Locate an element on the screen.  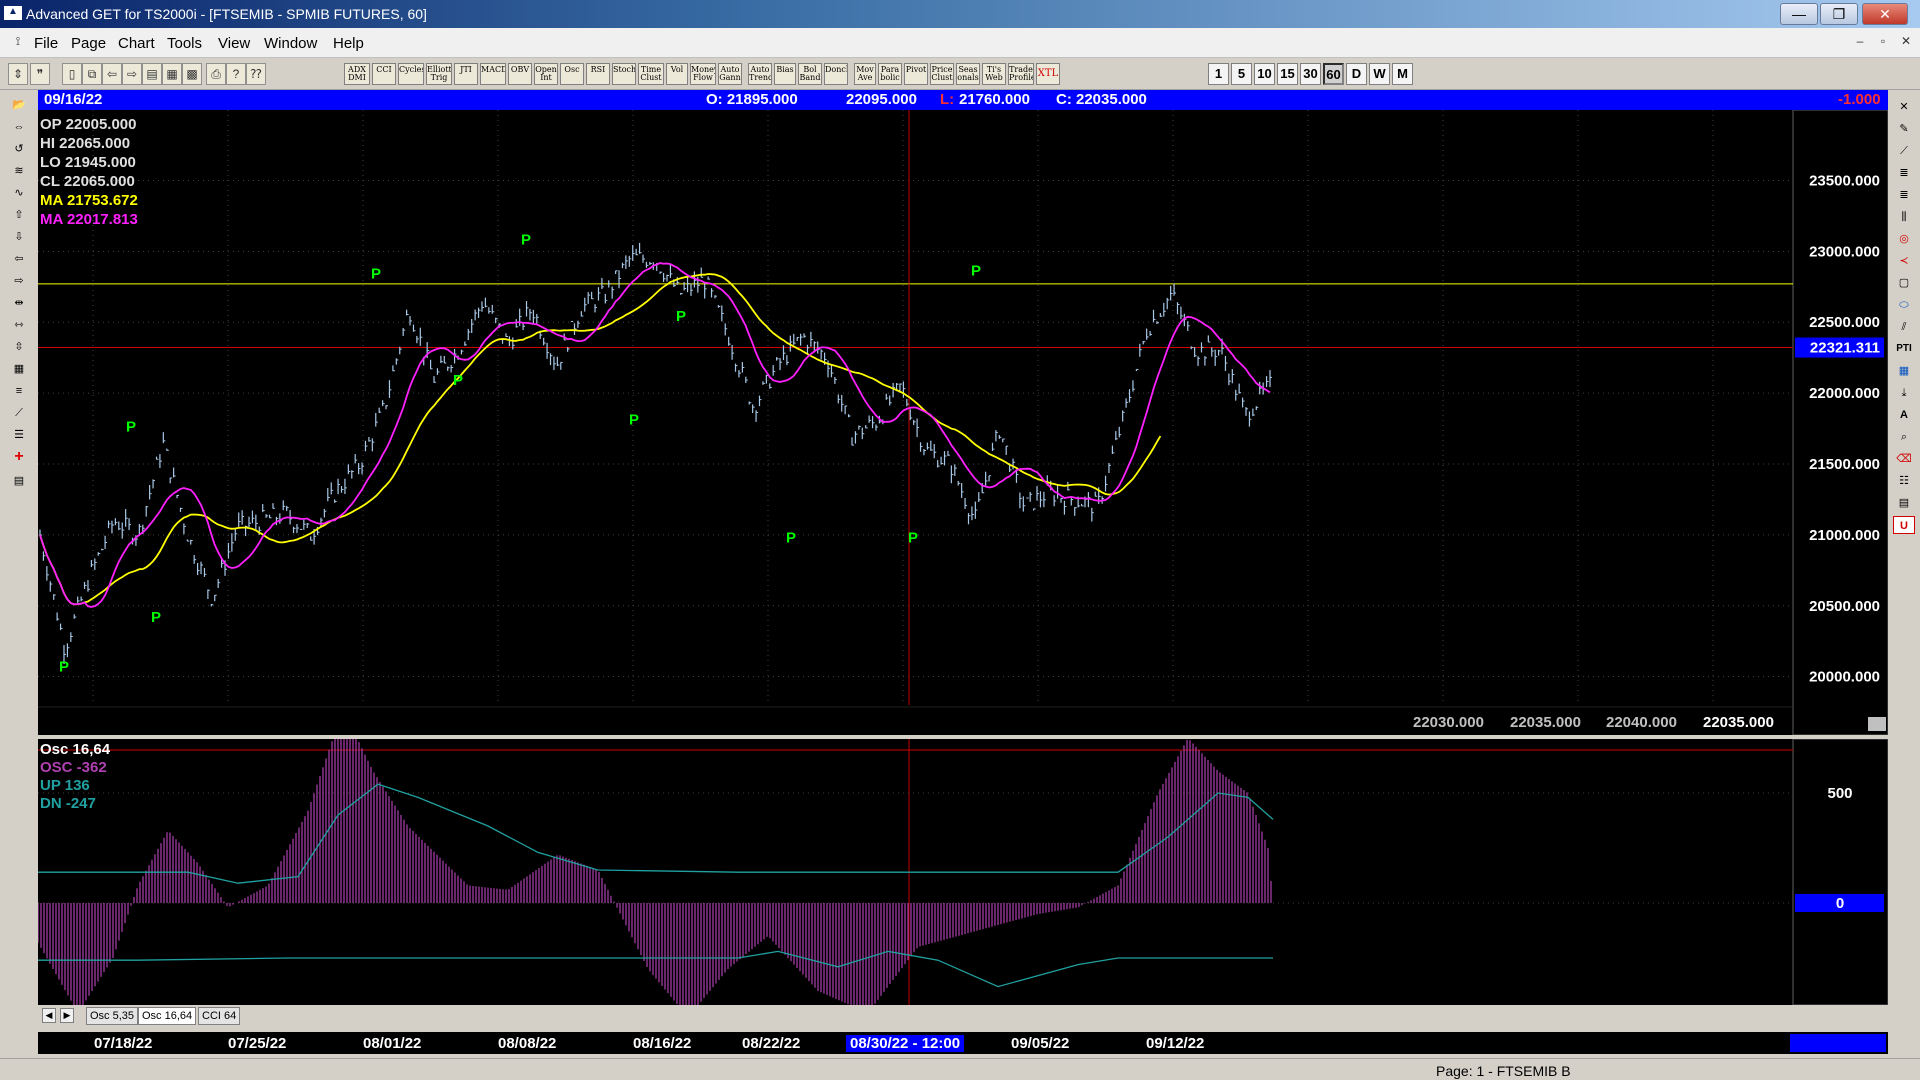
pointer-icon: ⇕ is located at coordinates (18, 74).